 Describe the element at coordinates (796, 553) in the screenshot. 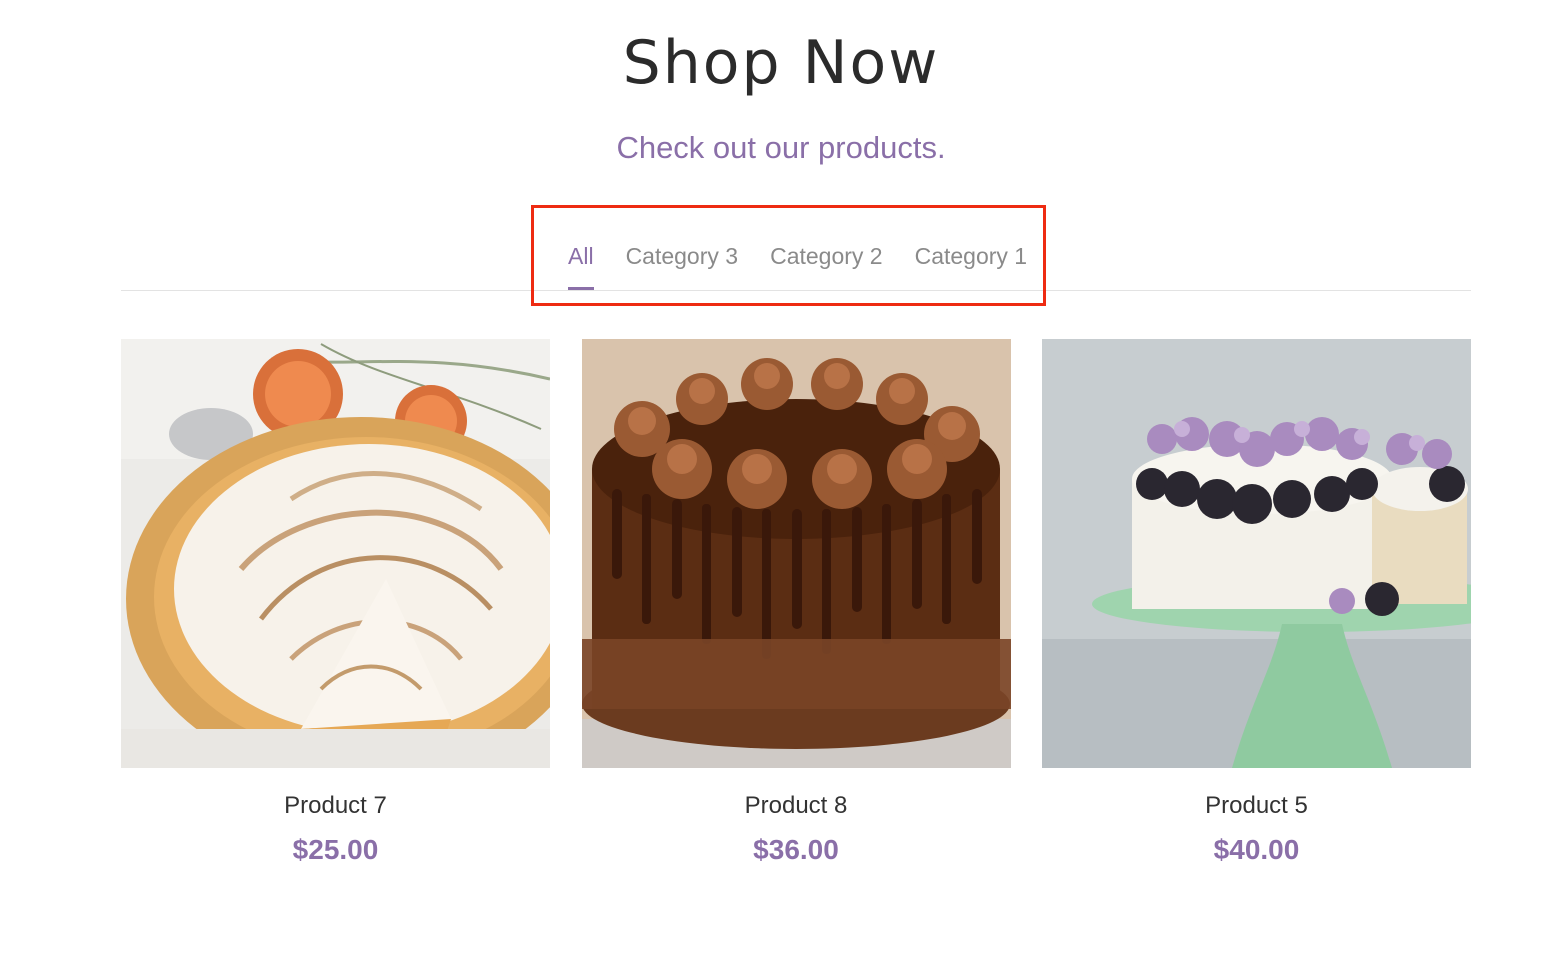

I see `product-image-chocolate-drip-cake` at that location.